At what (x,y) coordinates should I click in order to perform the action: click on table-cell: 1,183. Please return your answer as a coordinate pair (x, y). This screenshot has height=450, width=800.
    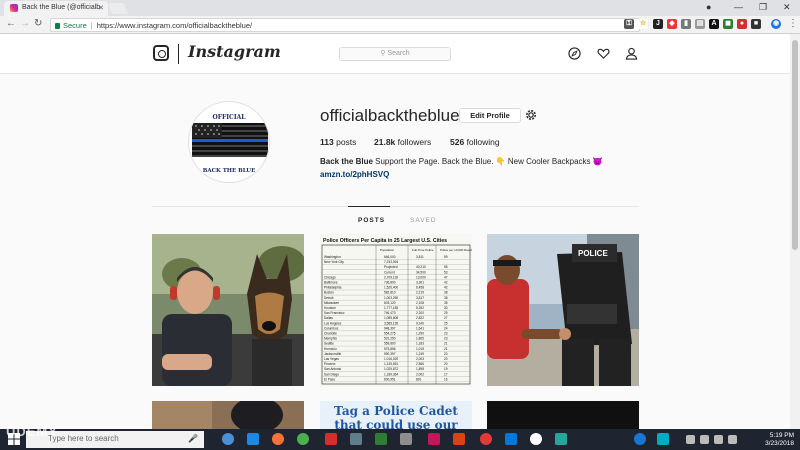
    Looking at the image, I should click on (420, 344).